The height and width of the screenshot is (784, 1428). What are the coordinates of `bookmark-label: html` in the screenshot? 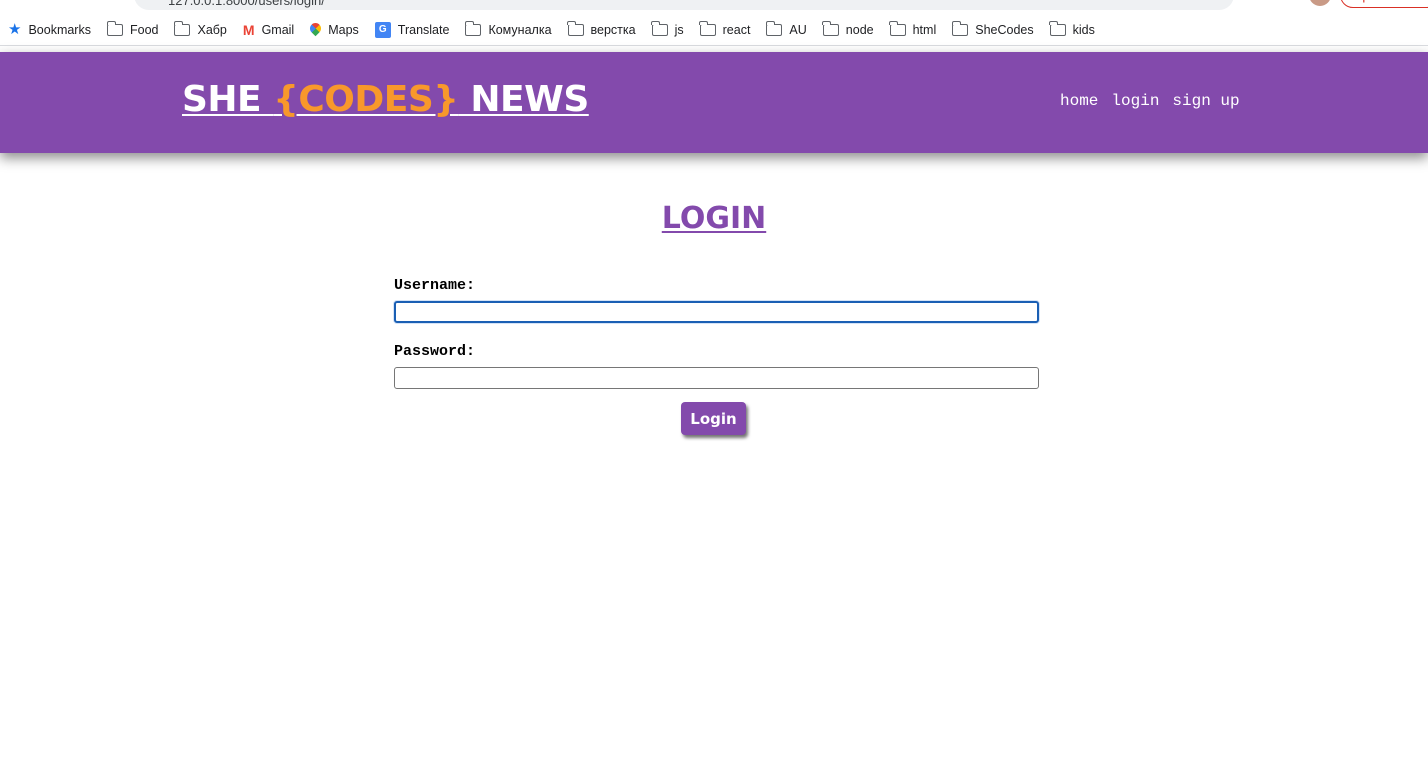 It's located at (924, 29).